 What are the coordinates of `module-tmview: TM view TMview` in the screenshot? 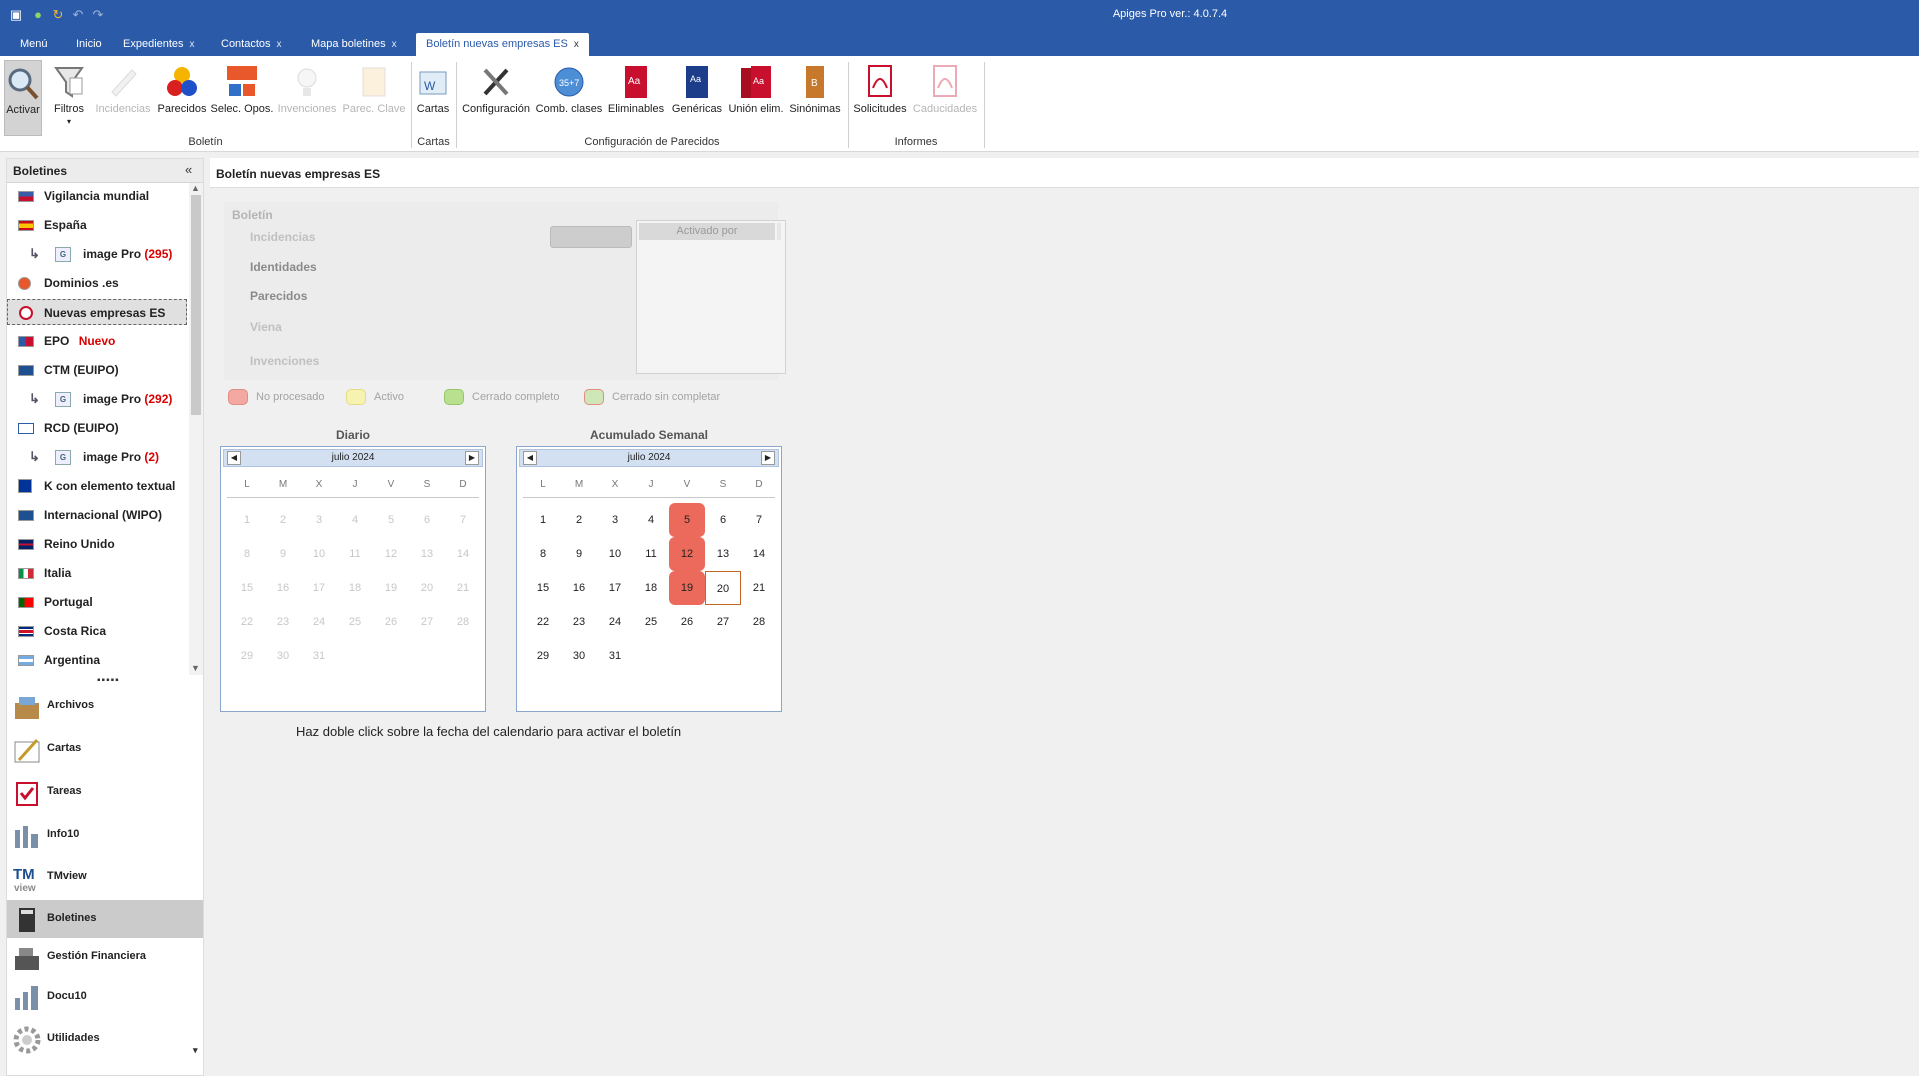 It's located at (105, 877).